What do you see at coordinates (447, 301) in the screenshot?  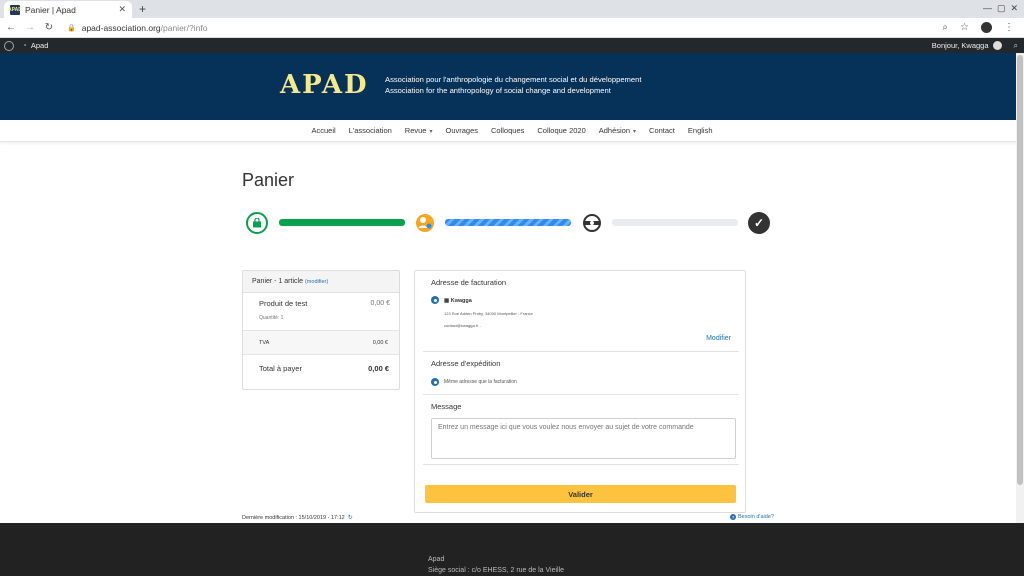 I see `building-icon: ▦` at bounding box center [447, 301].